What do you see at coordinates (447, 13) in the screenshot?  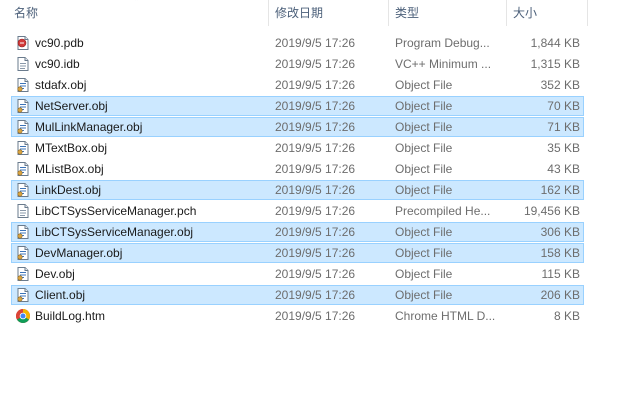 I see `column-header-type: 类型` at bounding box center [447, 13].